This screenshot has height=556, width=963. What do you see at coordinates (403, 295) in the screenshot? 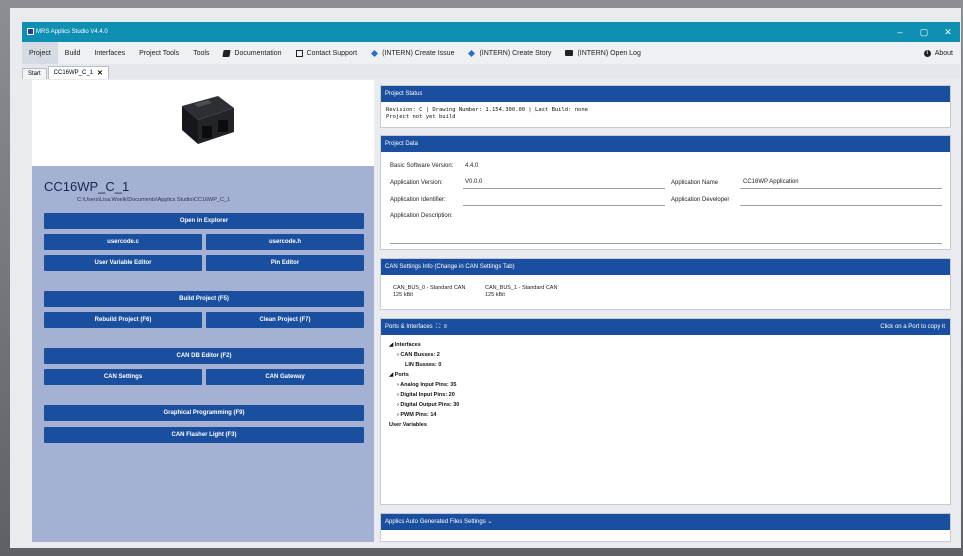
I see `can-bus-0-rate: 125 kBit` at bounding box center [403, 295].